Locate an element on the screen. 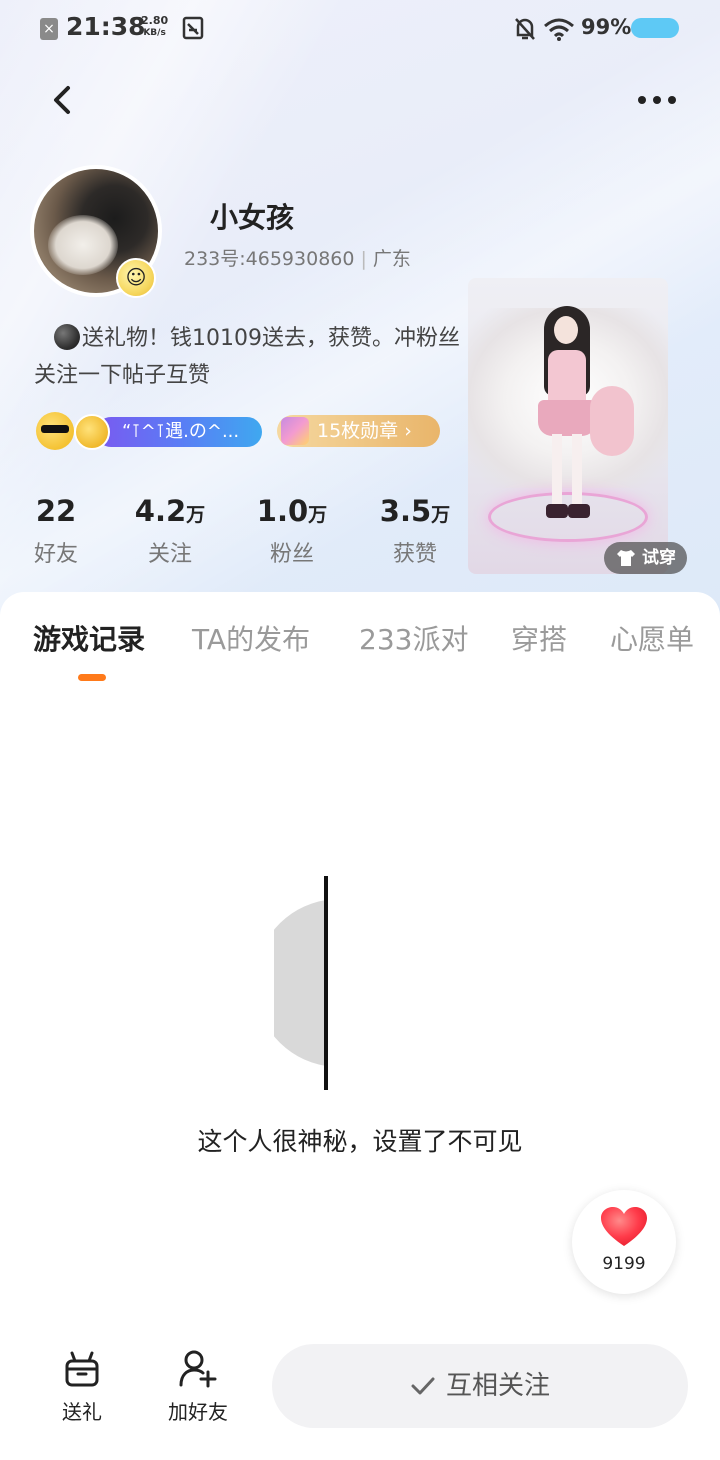  avatar-skirt is located at coordinates (567, 418).